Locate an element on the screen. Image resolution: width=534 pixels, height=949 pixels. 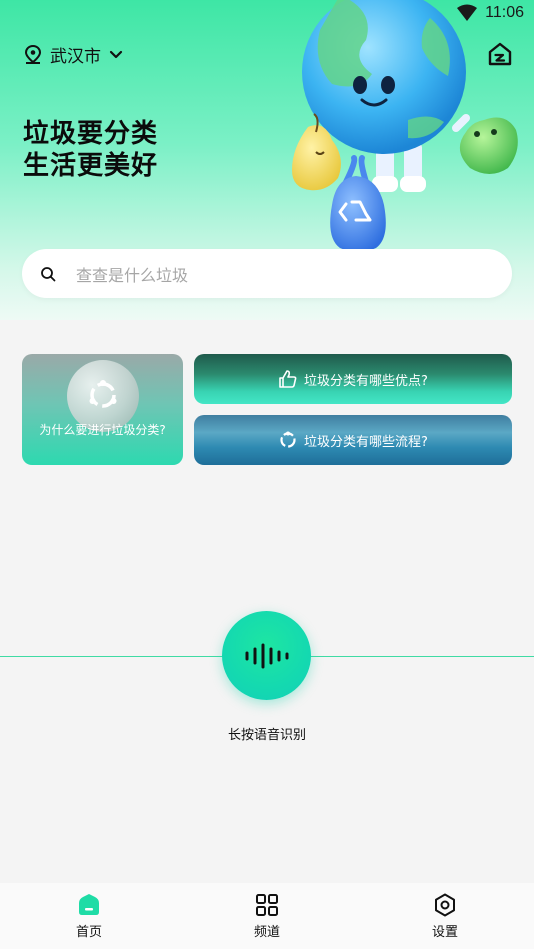
home-tab-icon is located at coordinates (89, 904).